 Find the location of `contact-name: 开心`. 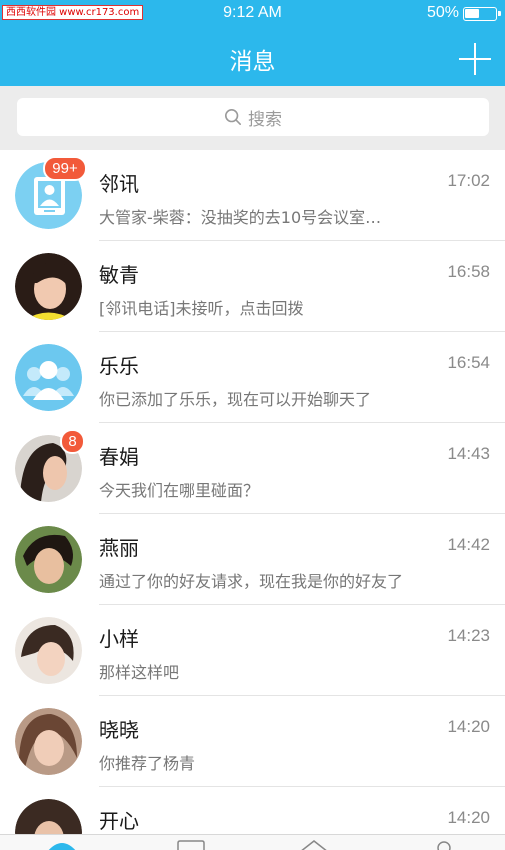

contact-name: 开心 is located at coordinates (119, 821).